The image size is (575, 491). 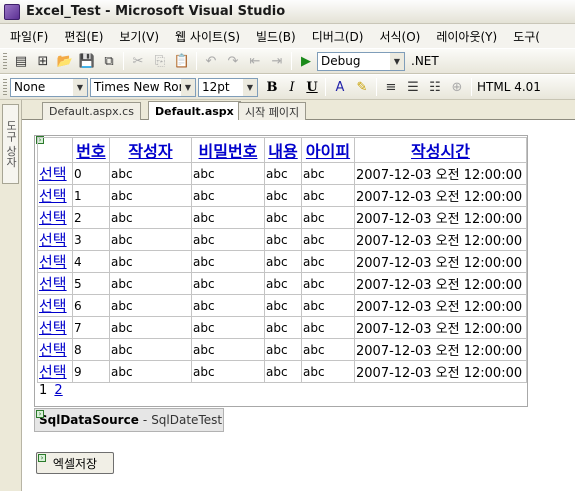 I want to click on pager-link: 2, so click(x=58, y=390).